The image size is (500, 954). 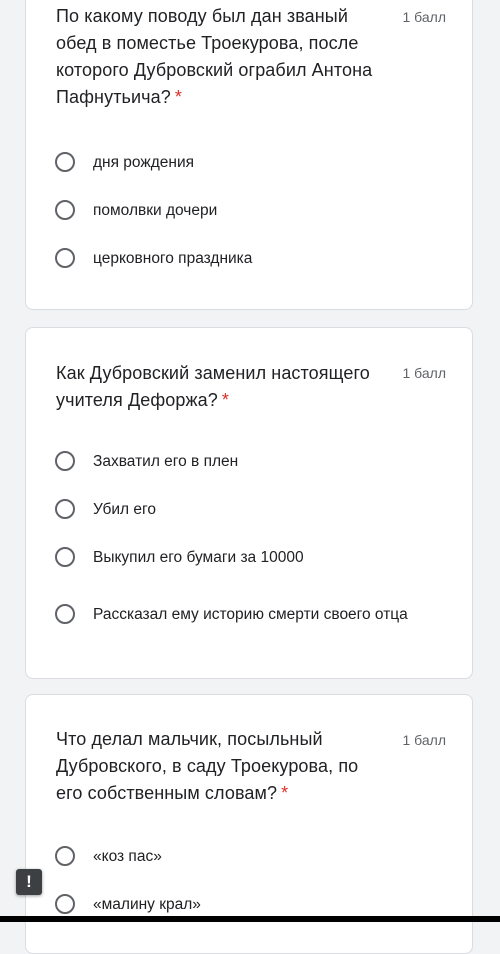 I want to click on option-radio: «малину крал», so click(x=250, y=904).